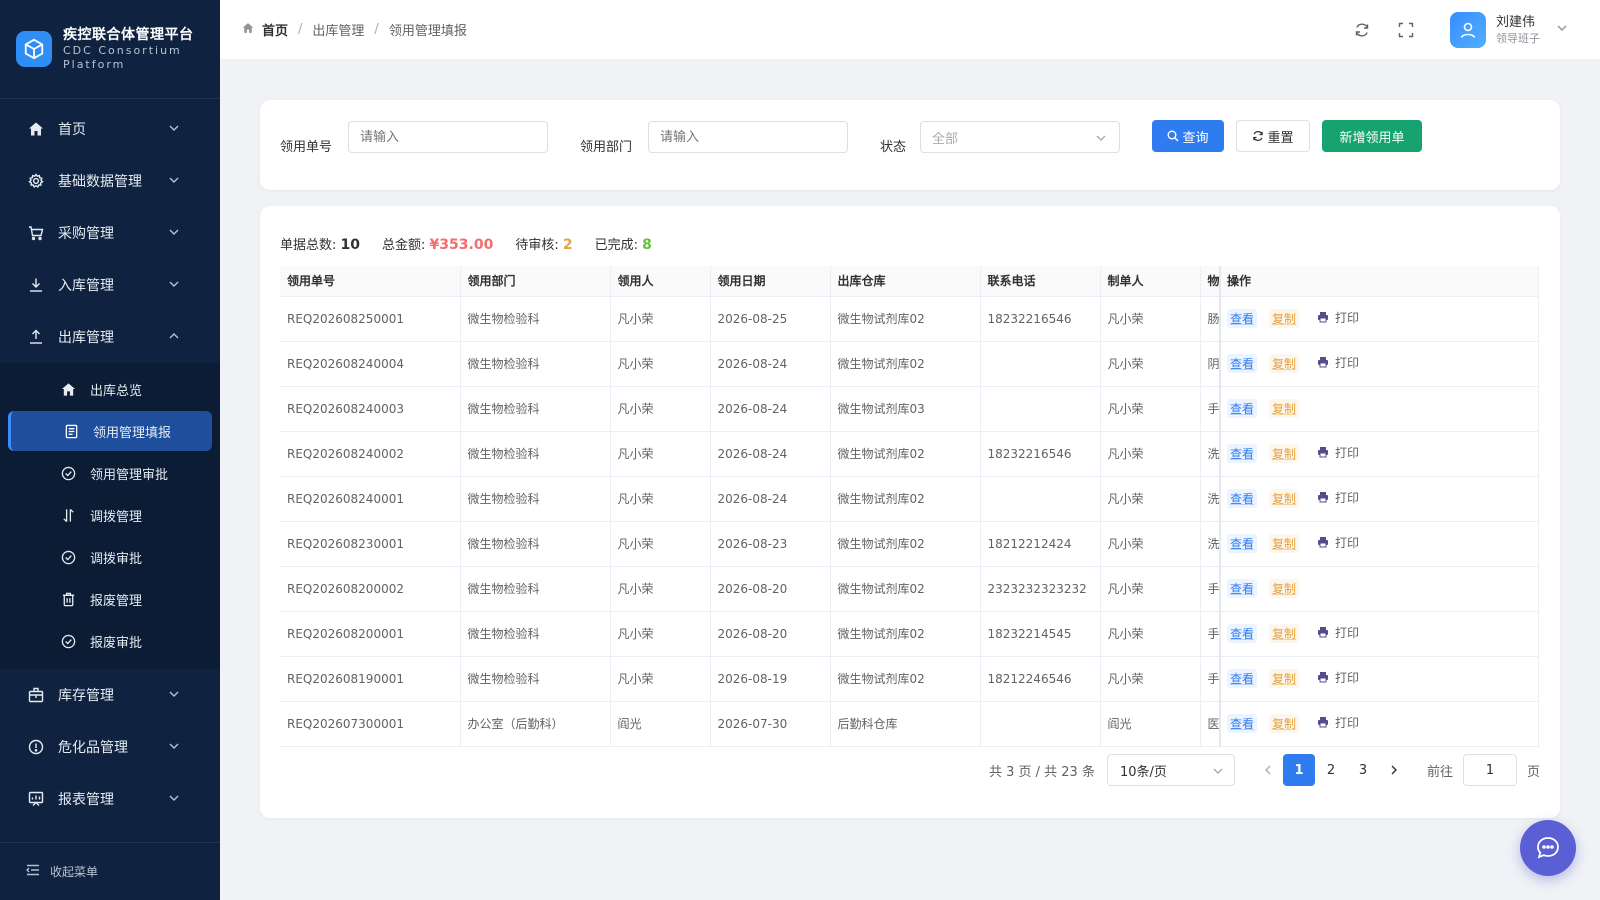 The width and height of the screenshot is (1600, 900). What do you see at coordinates (535, 281) in the screenshot?
I see `col-dept: 领用部门` at bounding box center [535, 281].